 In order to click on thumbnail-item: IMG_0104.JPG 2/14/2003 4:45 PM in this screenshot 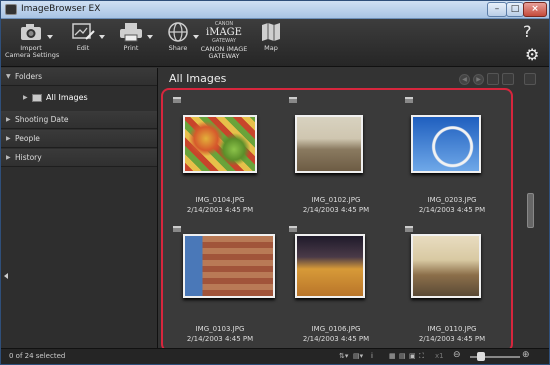, I will do `click(225, 156)`.